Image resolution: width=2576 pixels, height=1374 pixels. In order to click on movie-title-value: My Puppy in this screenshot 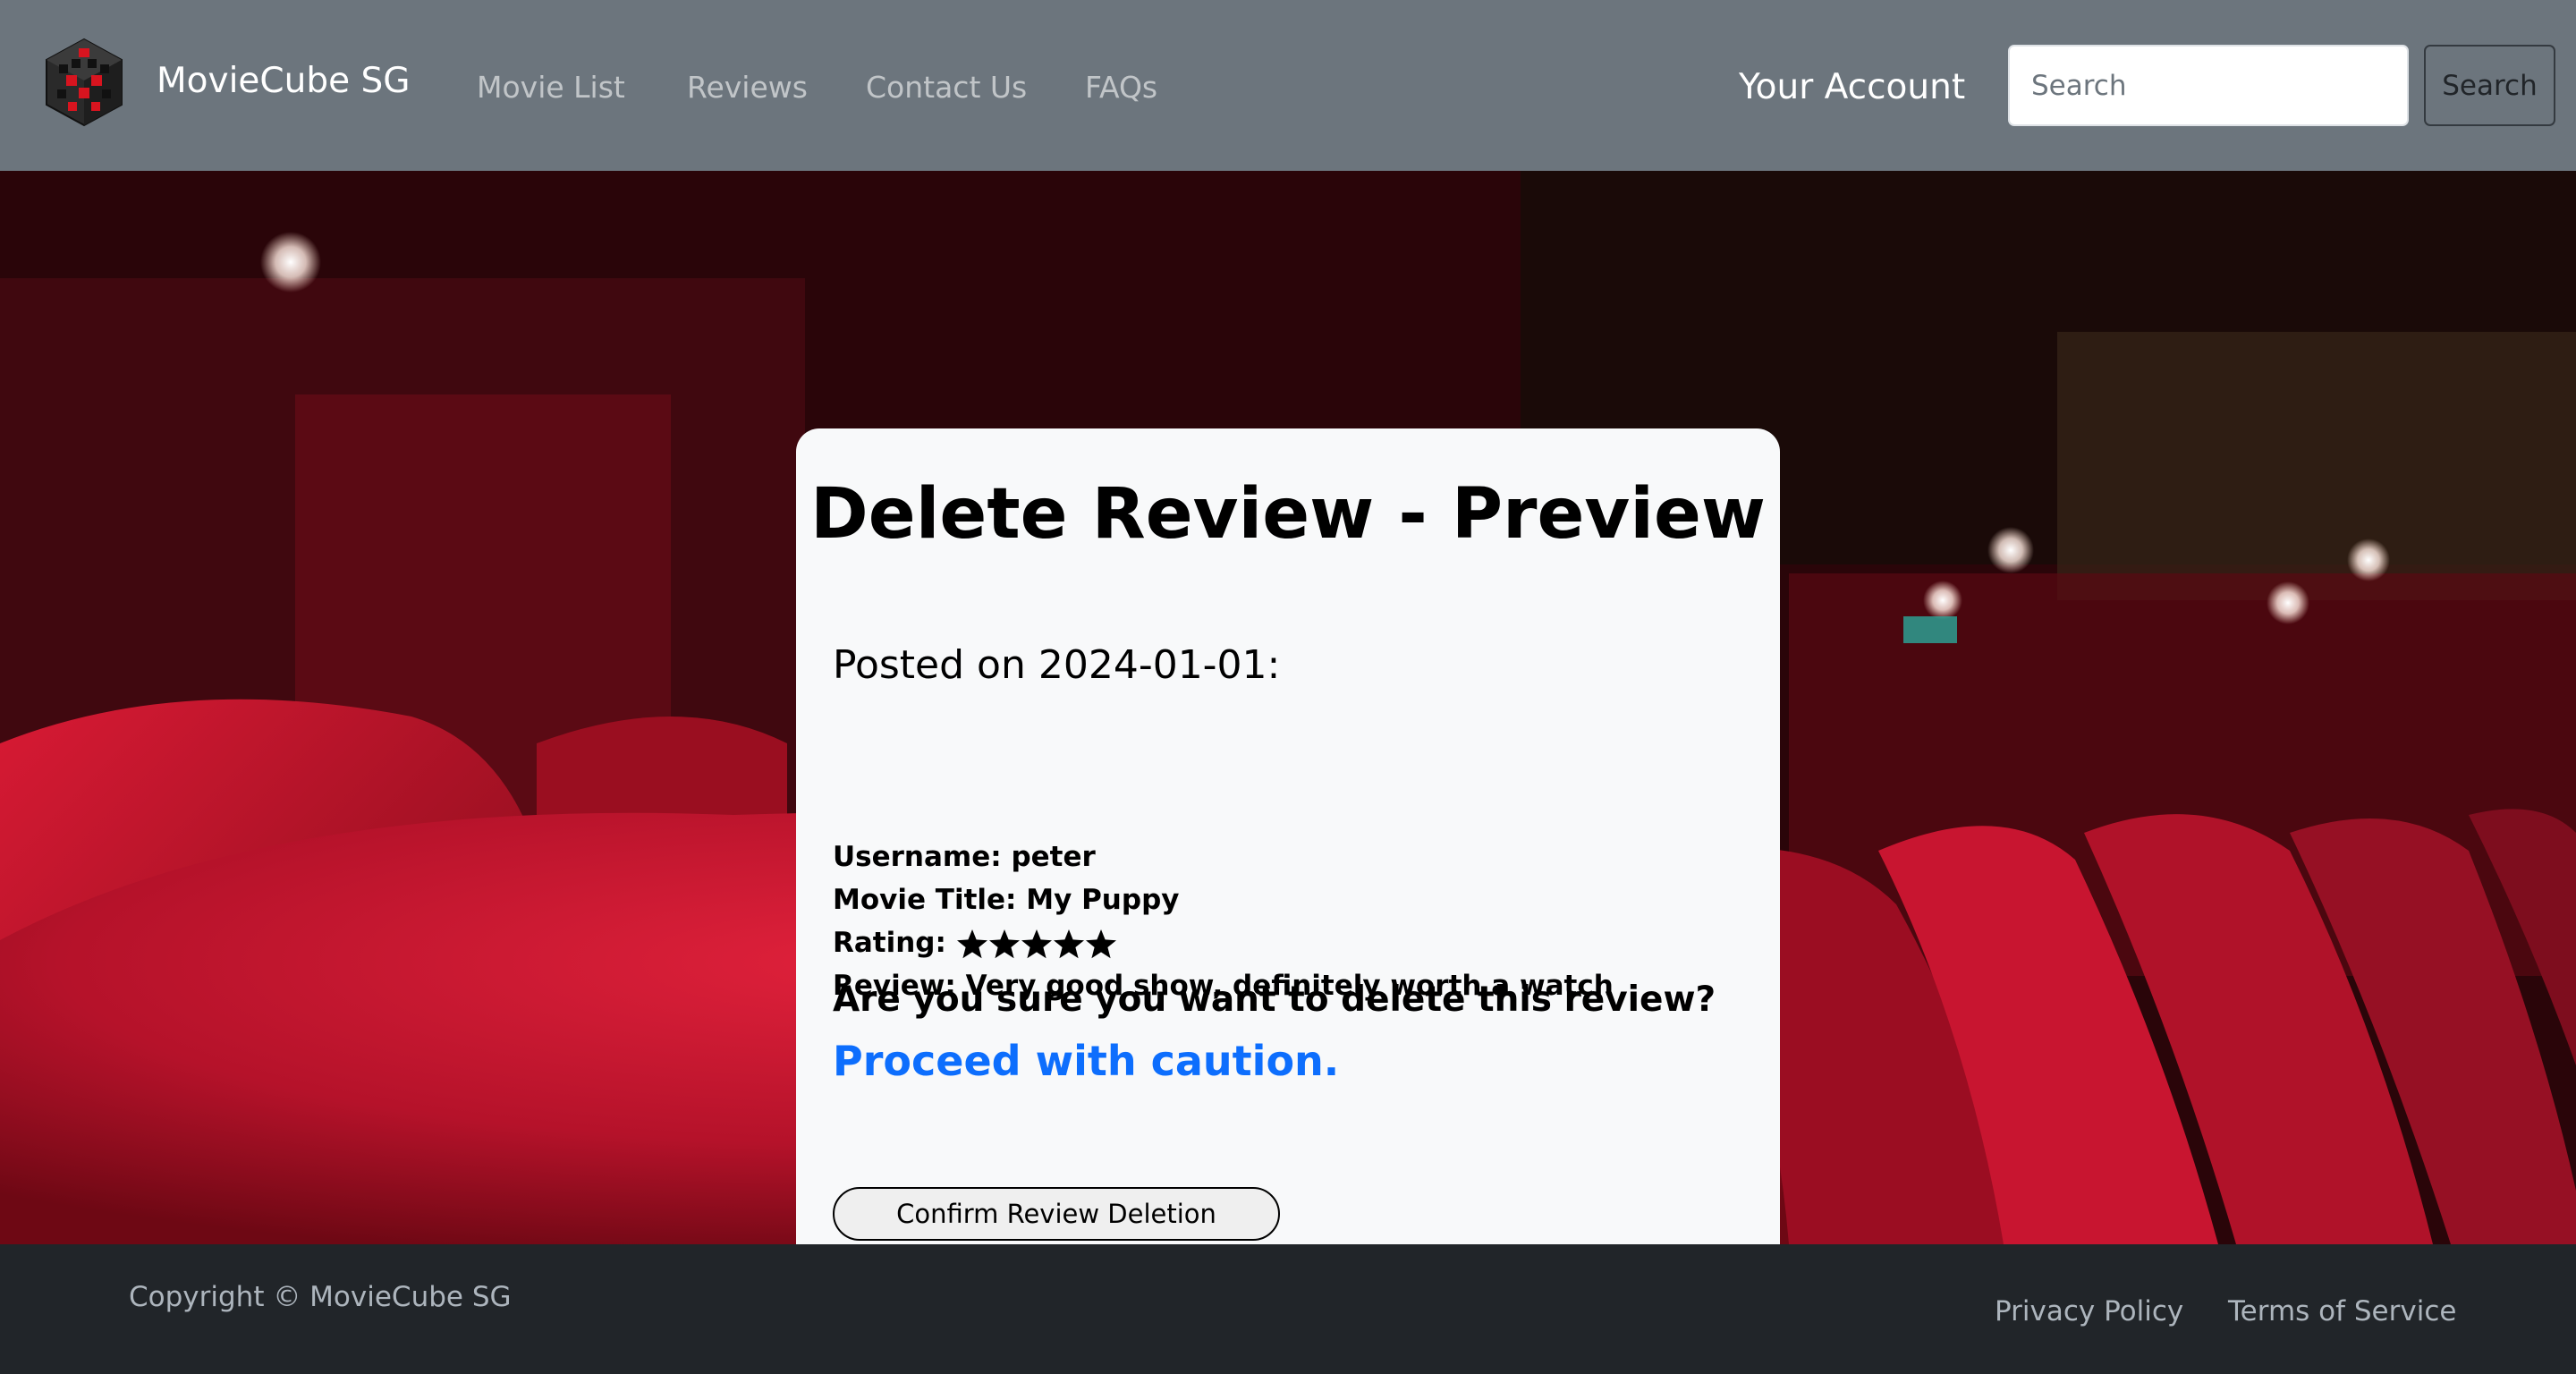, I will do `click(1103, 900)`.